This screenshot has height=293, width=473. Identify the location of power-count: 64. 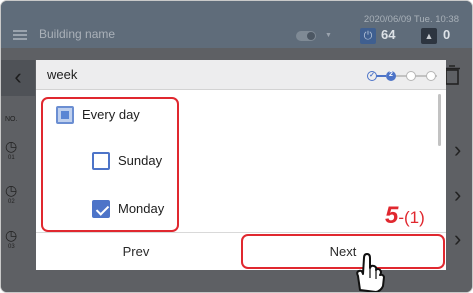
(388, 34).